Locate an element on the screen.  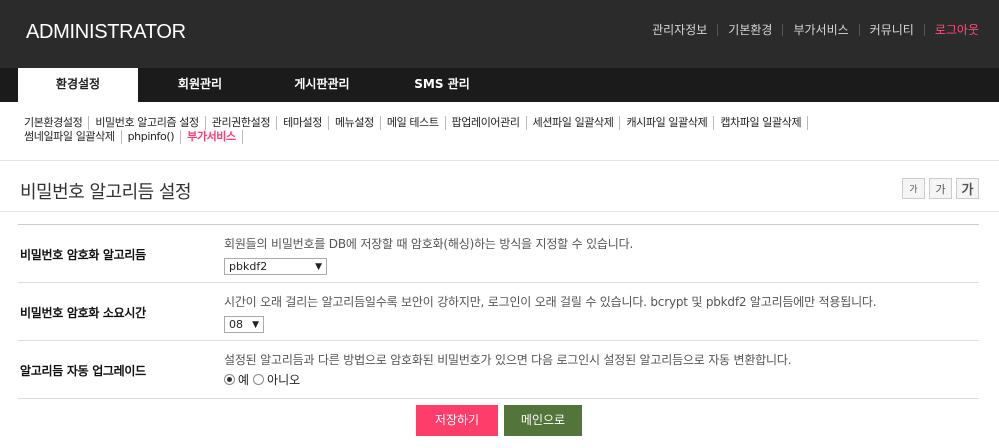
cost-select: 08 ▼ is located at coordinates (244, 324).